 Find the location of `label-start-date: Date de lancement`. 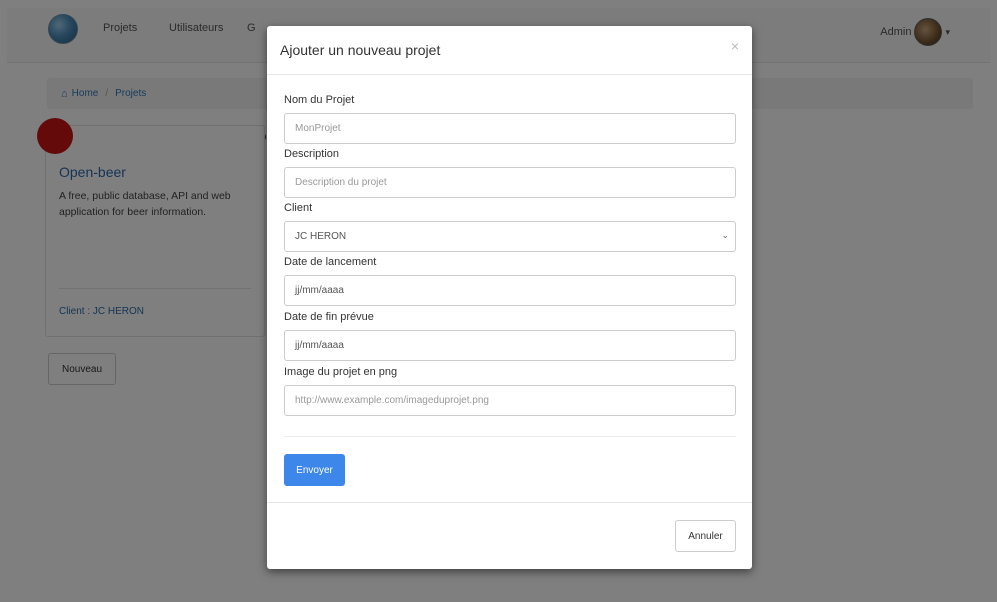

label-start-date: Date de lancement is located at coordinates (330, 262).